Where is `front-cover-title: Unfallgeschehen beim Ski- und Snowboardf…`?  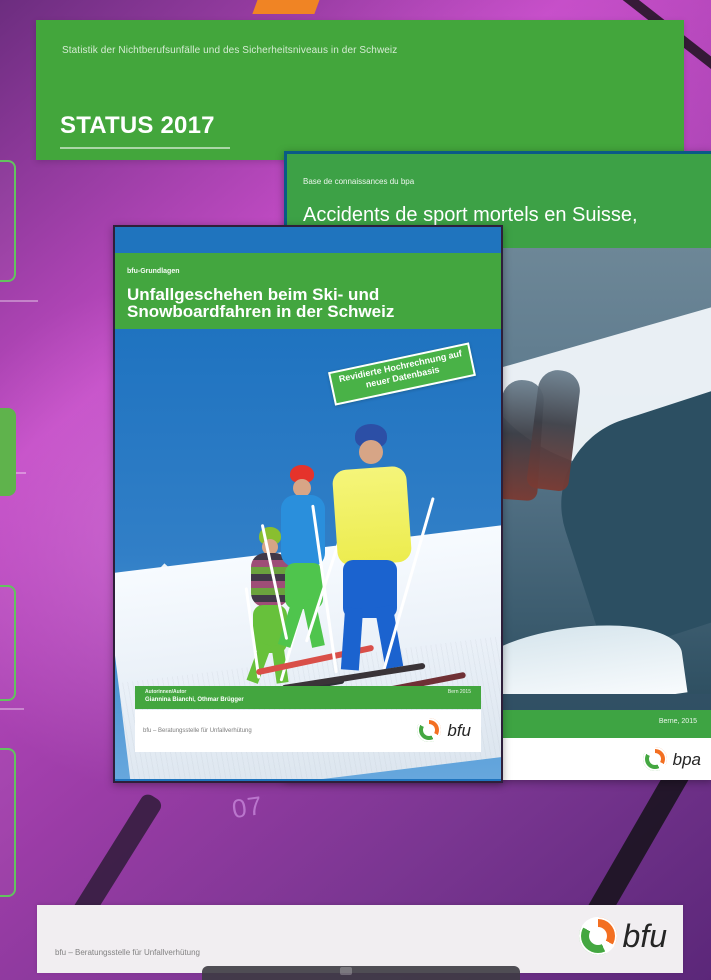
front-cover-title: Unfallgeschehen beim Ski- und Snowboardf… is located at coordinates (261, 303).